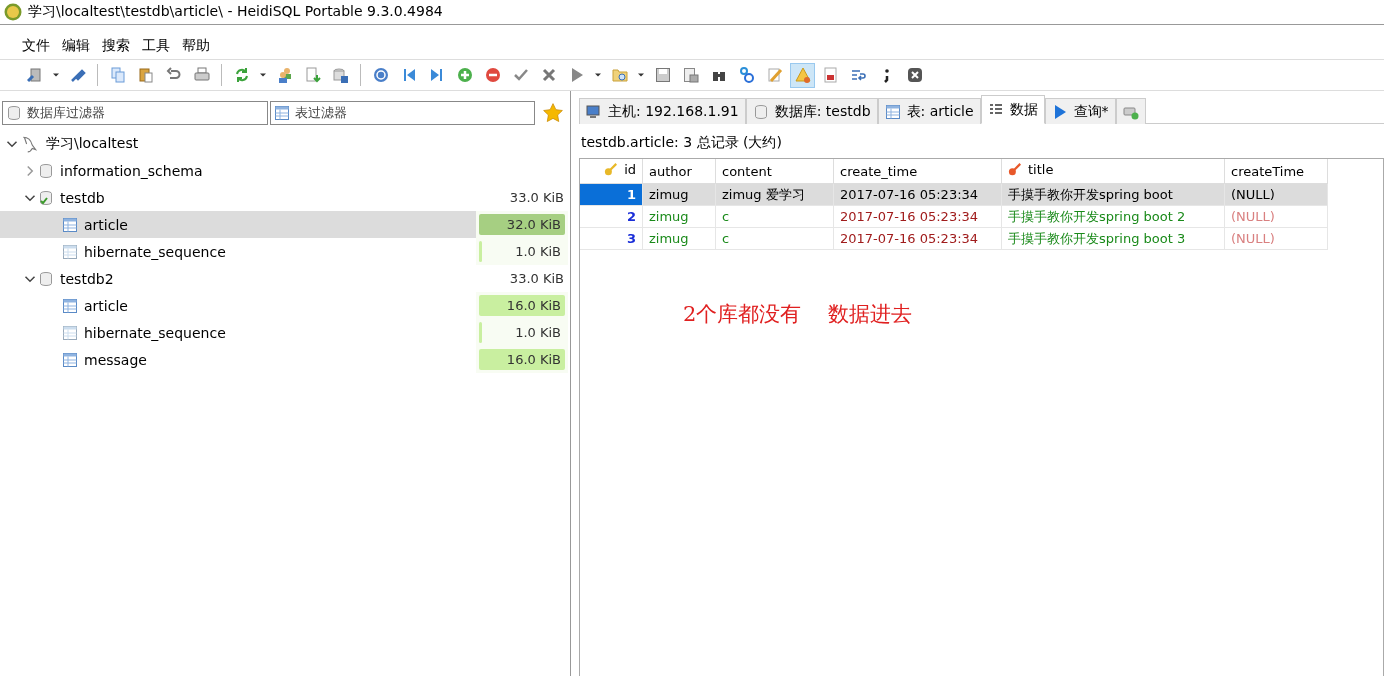  Describe the element at coordinates (1113, 238) in the screenshot. I see `table-cell: 手摸手教你开发spring boot 3` at that location.